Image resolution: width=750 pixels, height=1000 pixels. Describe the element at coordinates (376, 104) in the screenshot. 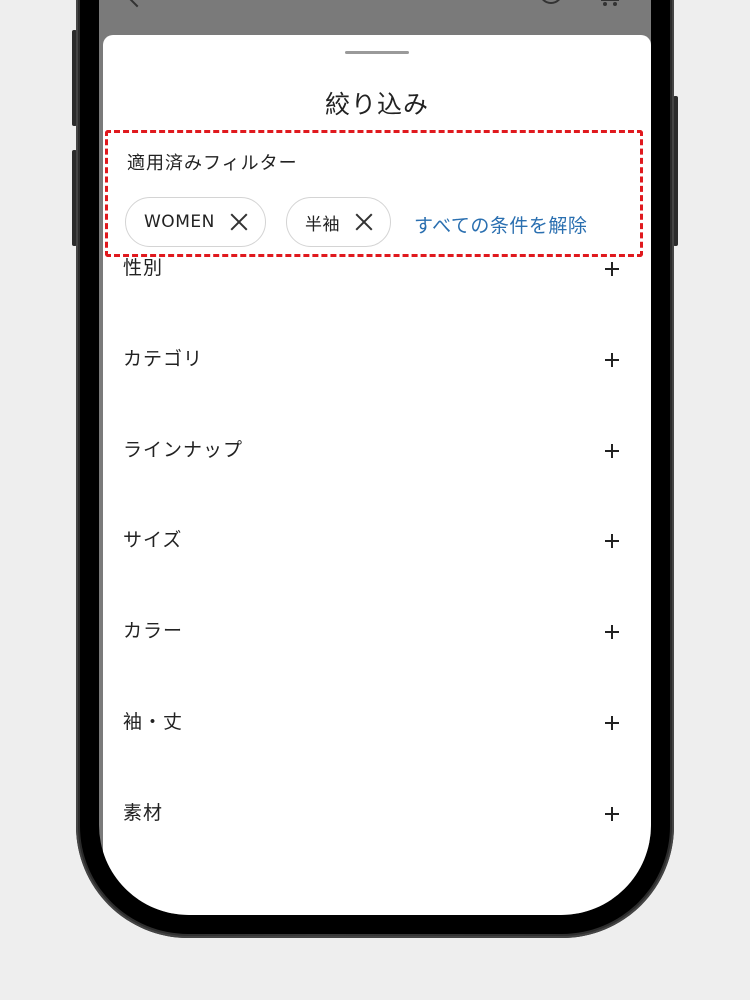

I see `sheet-title: 絞り込み` at that location.